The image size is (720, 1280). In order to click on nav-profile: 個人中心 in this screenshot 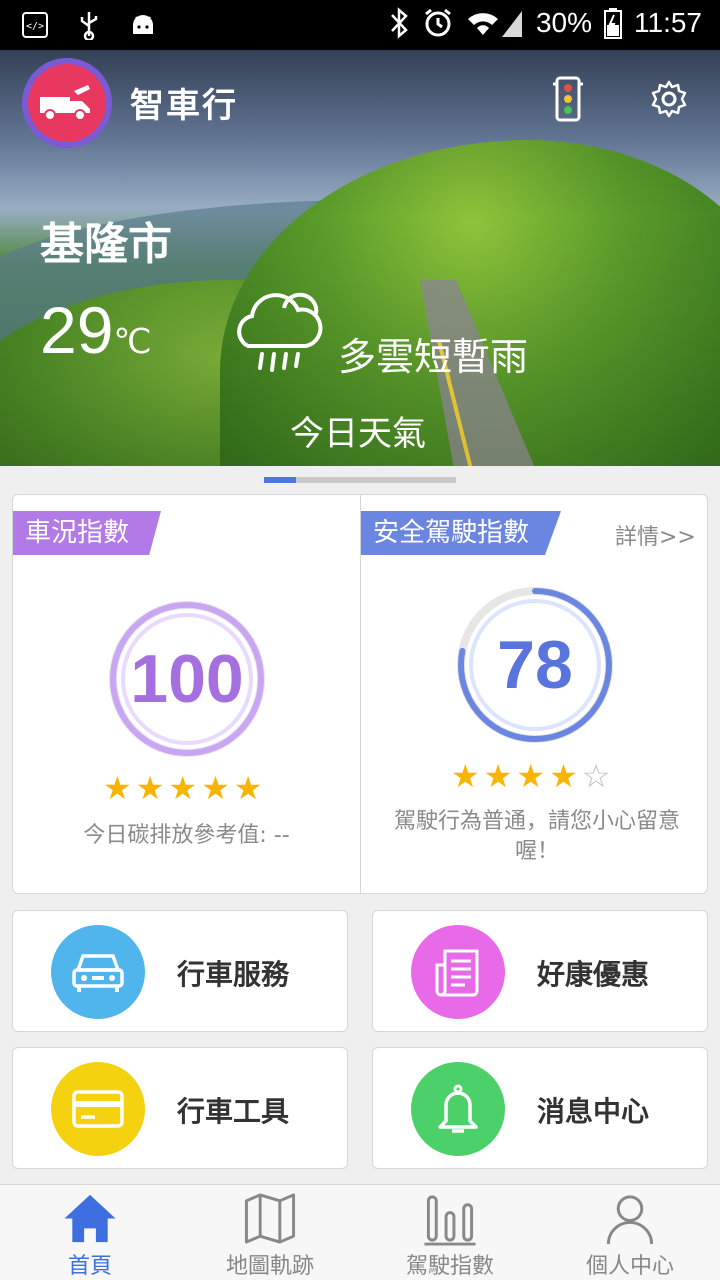, I will do `click(630, 1232)`.